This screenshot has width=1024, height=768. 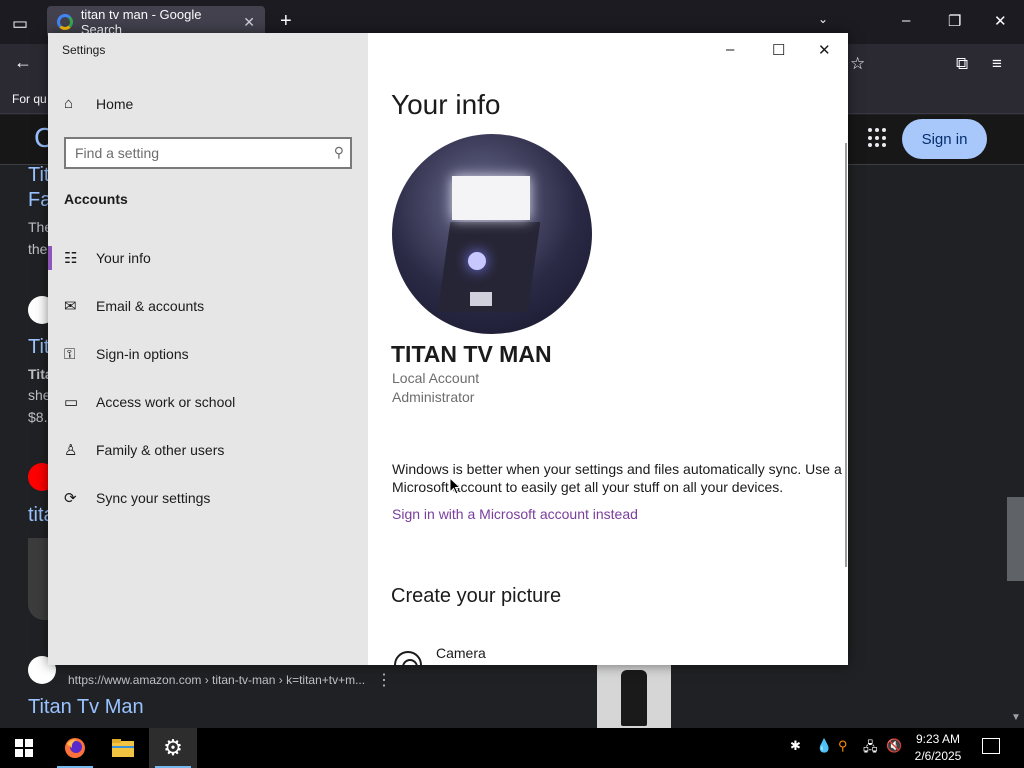 I want to click on nav-sync-settings: ⟳ Sync your settings, so click(x=208, y=498).